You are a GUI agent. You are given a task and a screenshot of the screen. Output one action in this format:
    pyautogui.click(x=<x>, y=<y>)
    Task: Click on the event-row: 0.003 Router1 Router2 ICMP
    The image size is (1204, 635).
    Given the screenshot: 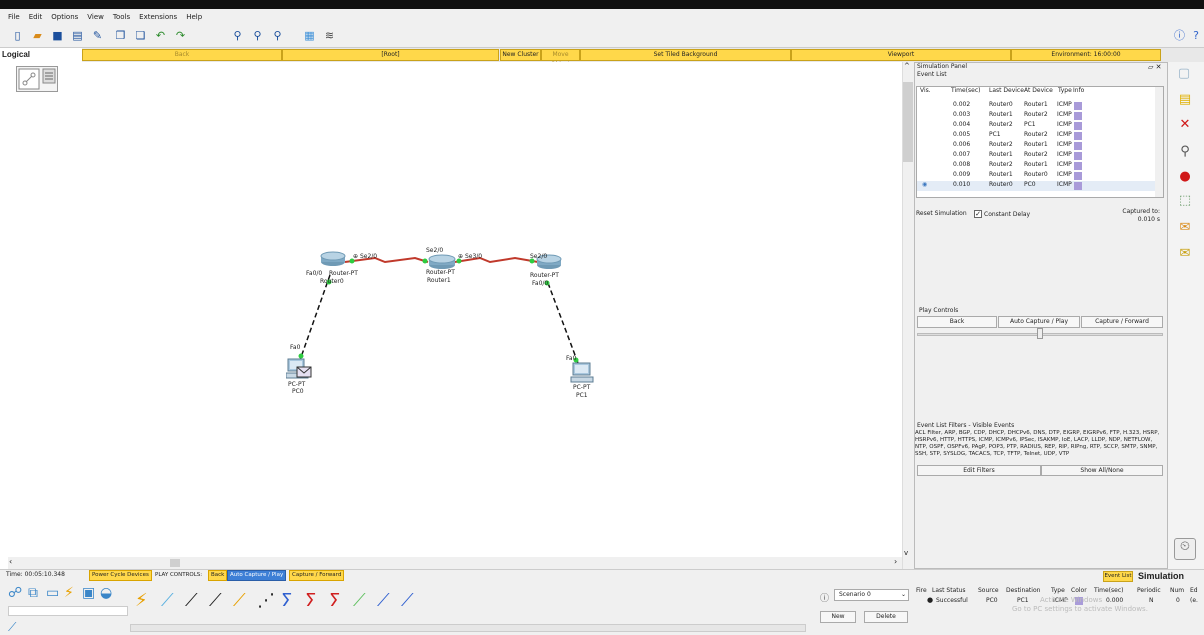 What is the action you would take?
    pyautogui.click(x=1040, y=116)
    